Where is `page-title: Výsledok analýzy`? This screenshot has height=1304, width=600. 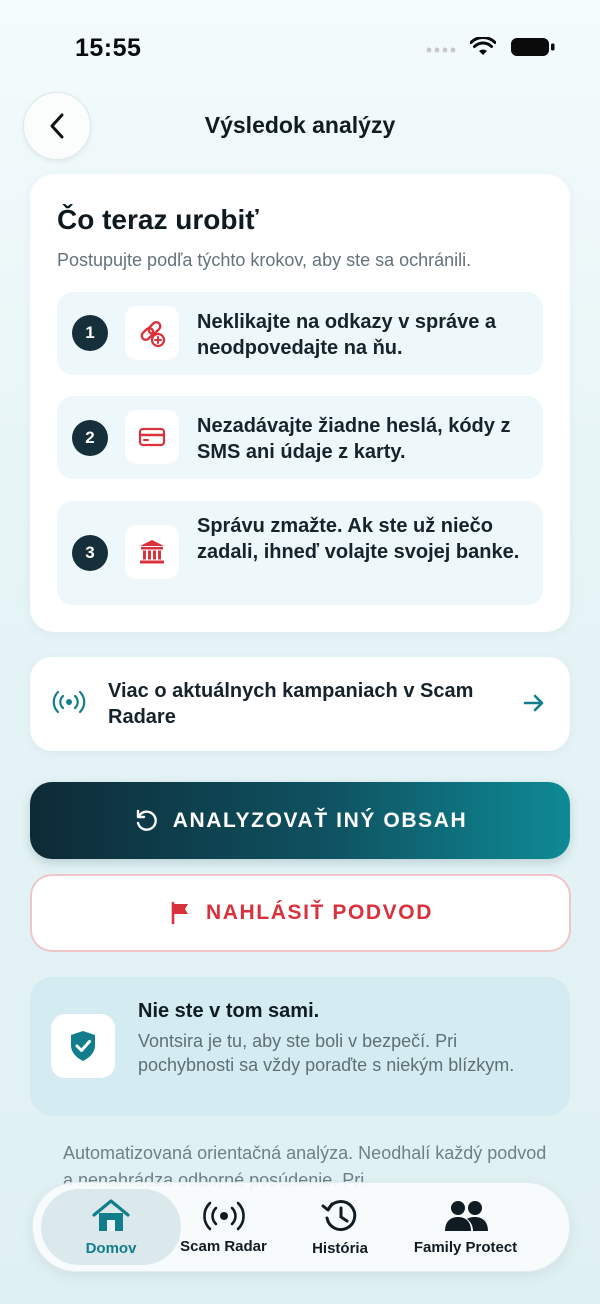 page-title: Výsledok analýzy is located at coordinates (300, 125).